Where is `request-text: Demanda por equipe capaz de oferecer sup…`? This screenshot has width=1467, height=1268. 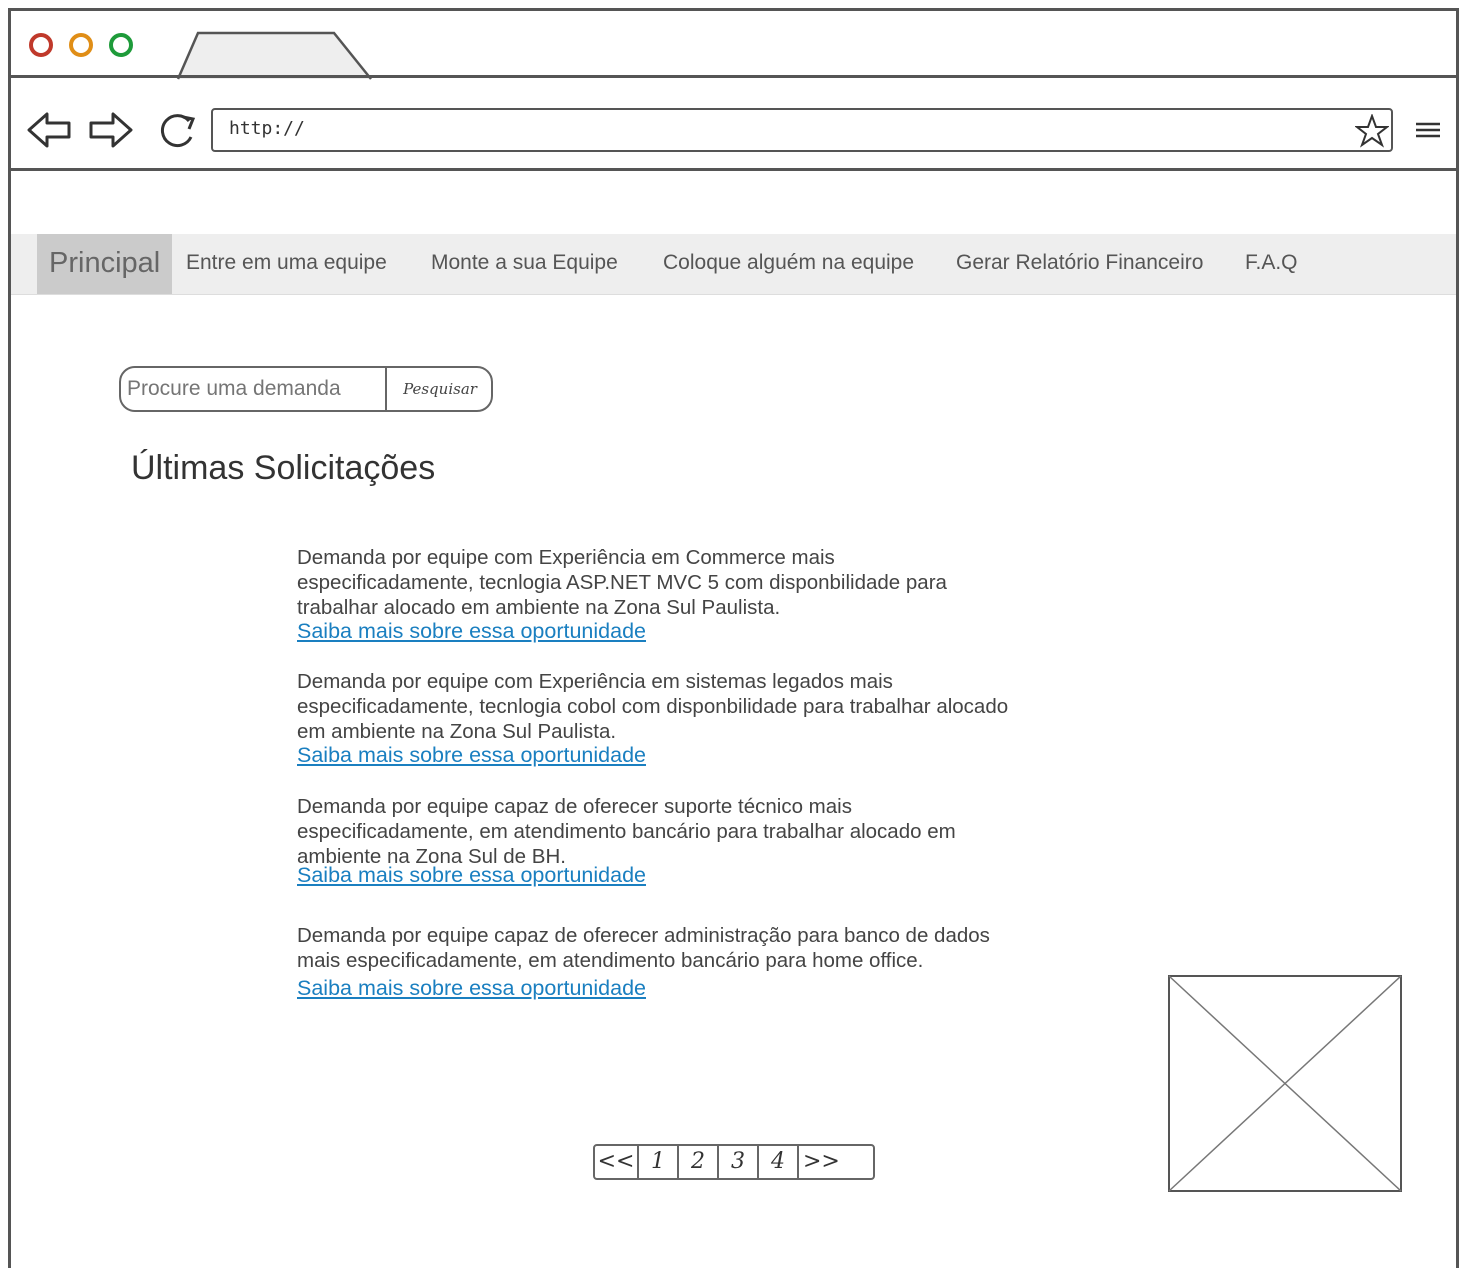
request-text: Demanda por equipe capaz de oferecer sup… is located at coordinates (626, 831).